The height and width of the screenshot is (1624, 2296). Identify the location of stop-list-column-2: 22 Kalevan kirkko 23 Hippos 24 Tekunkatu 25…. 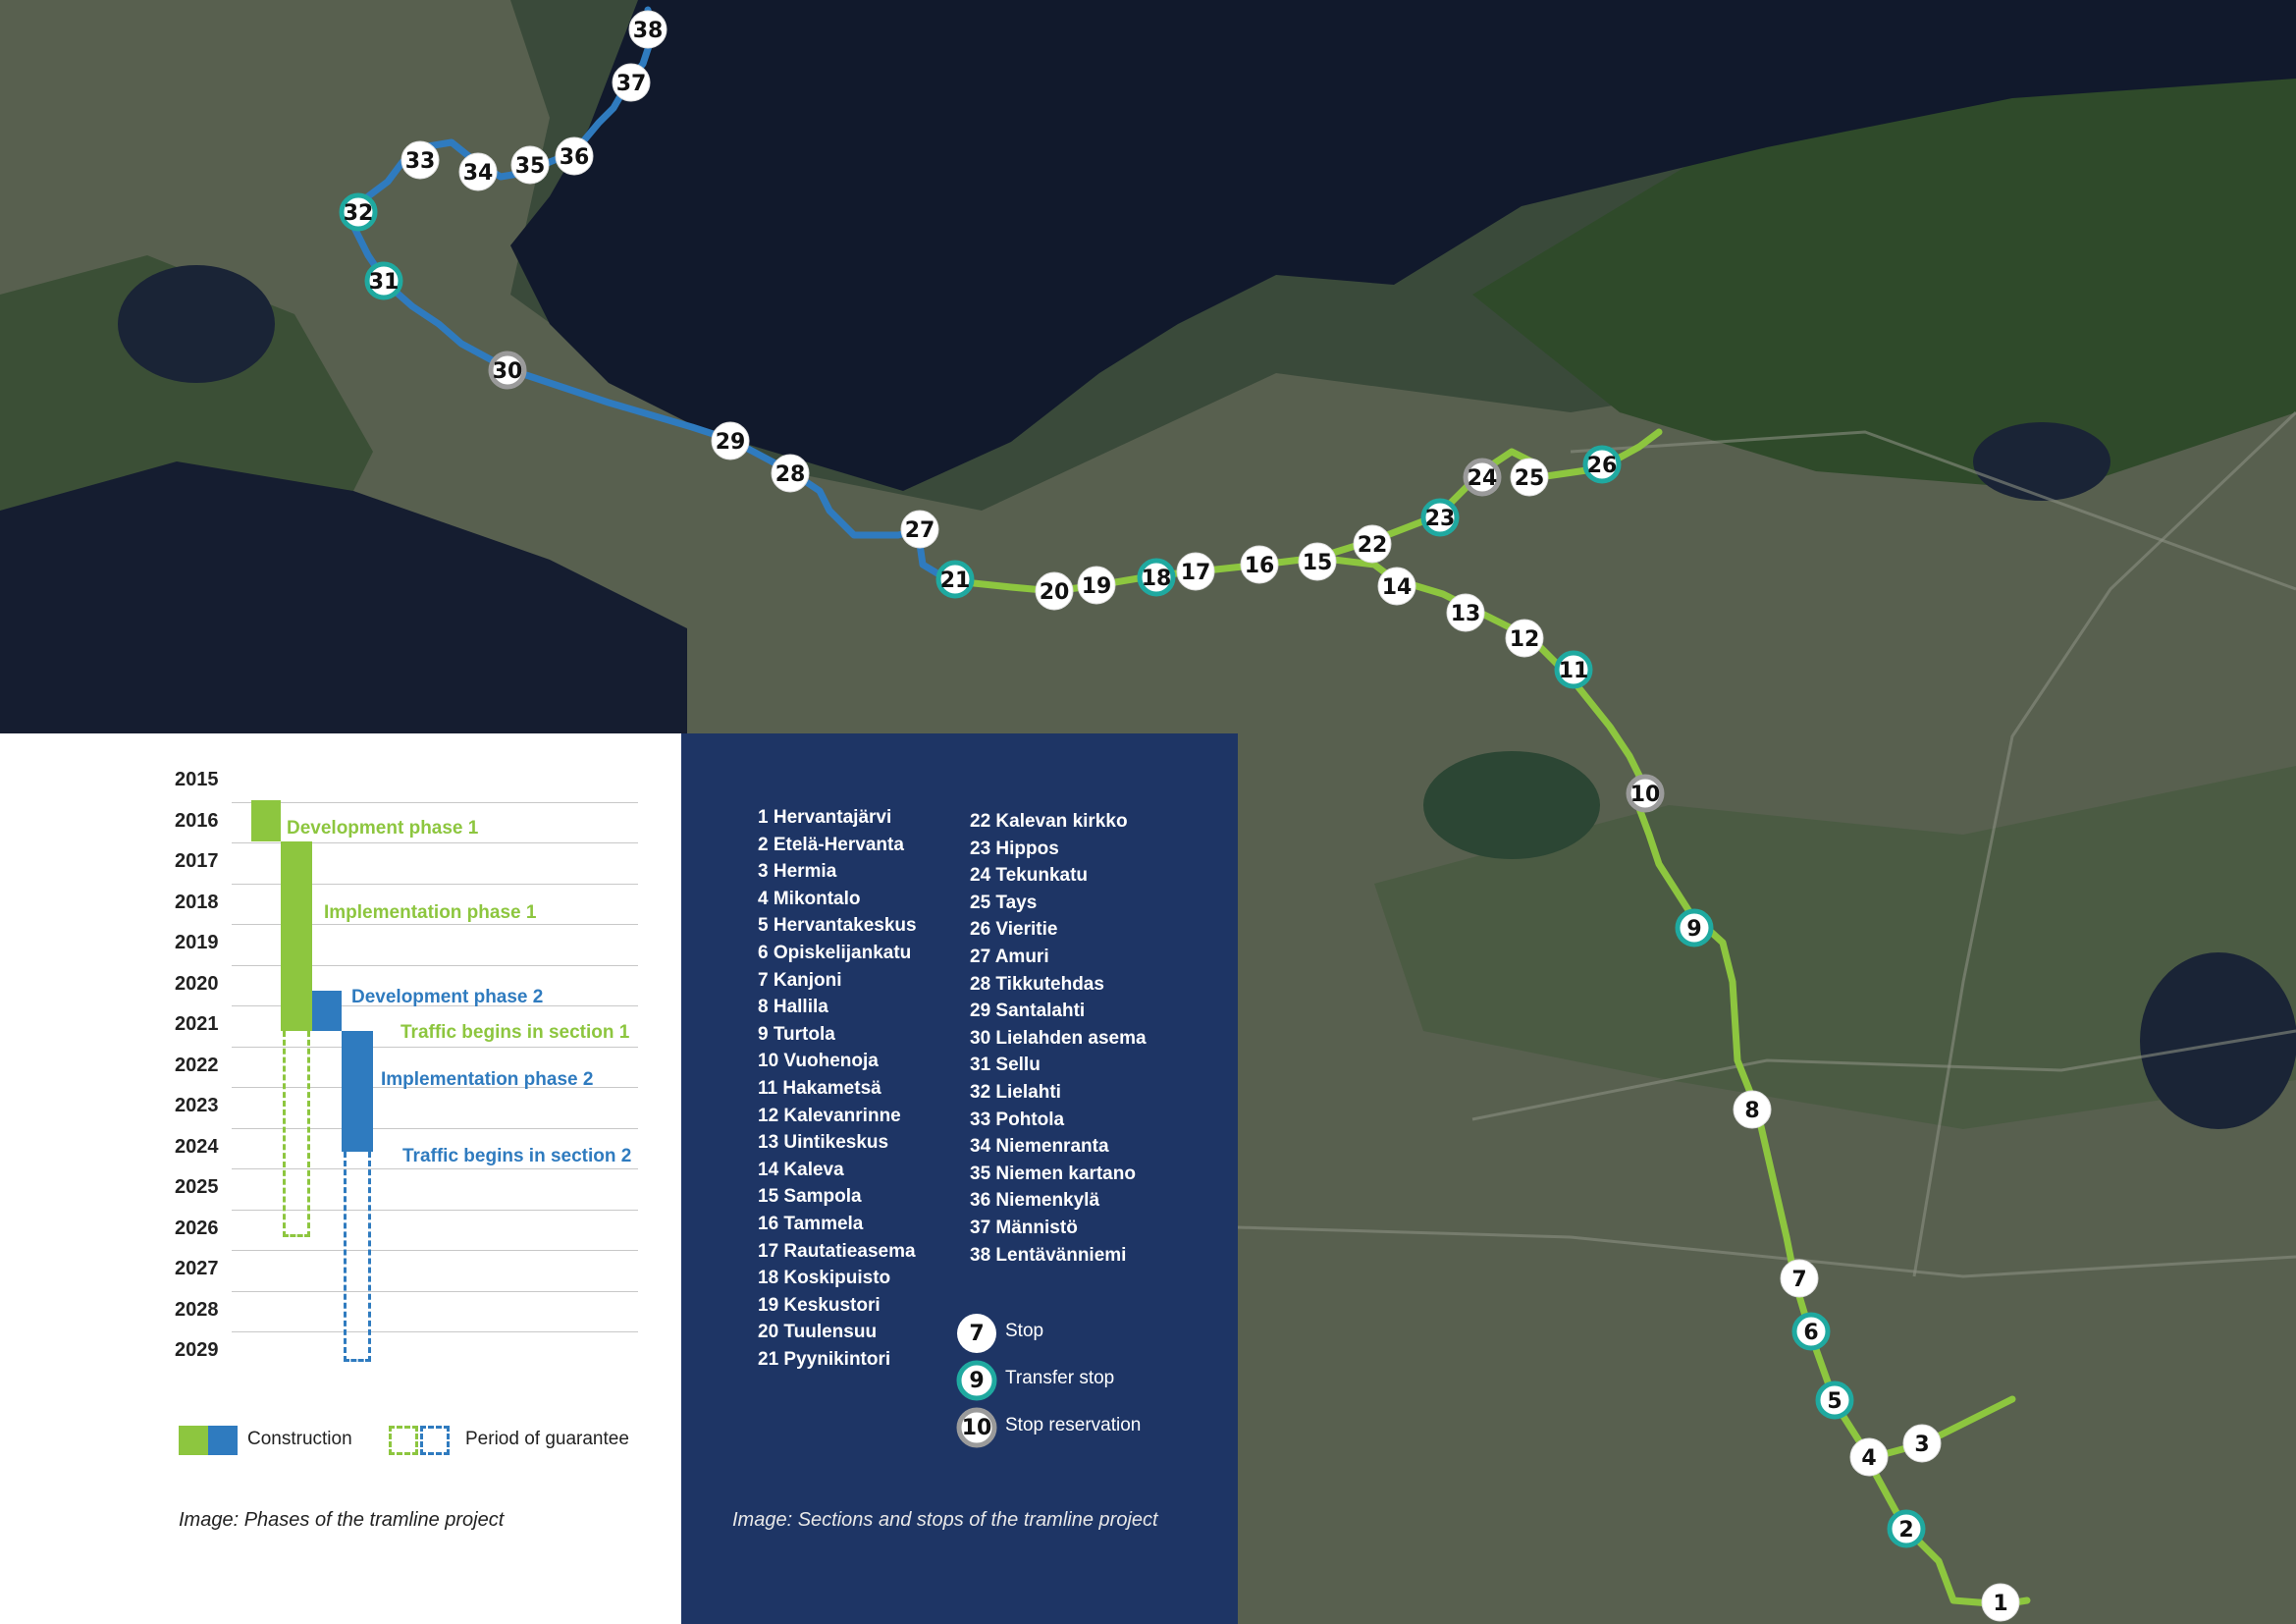
(1059, 1038).